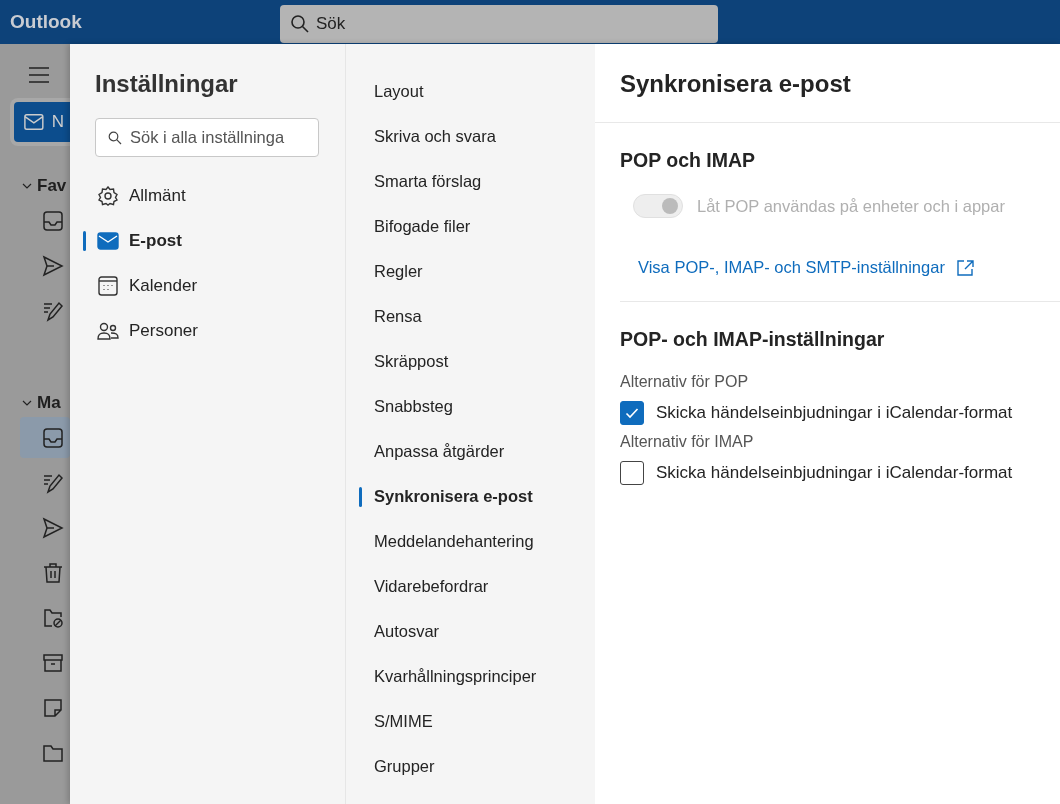 The image size is (1060, 804). I want to click on settings-subnav-item: Anpassa åtgärder, so click(434, 451).